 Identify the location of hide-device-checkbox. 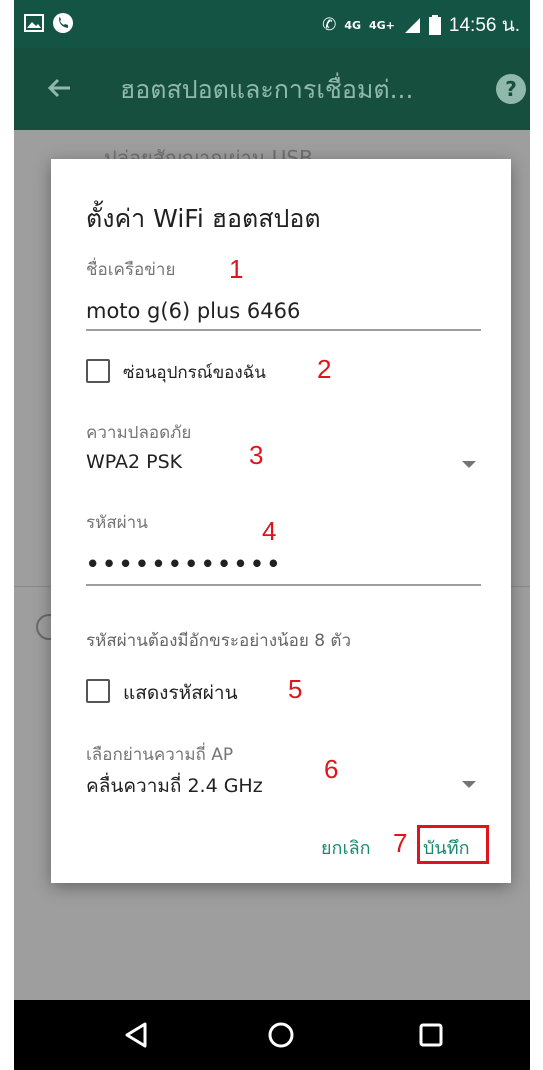
(98, 371).